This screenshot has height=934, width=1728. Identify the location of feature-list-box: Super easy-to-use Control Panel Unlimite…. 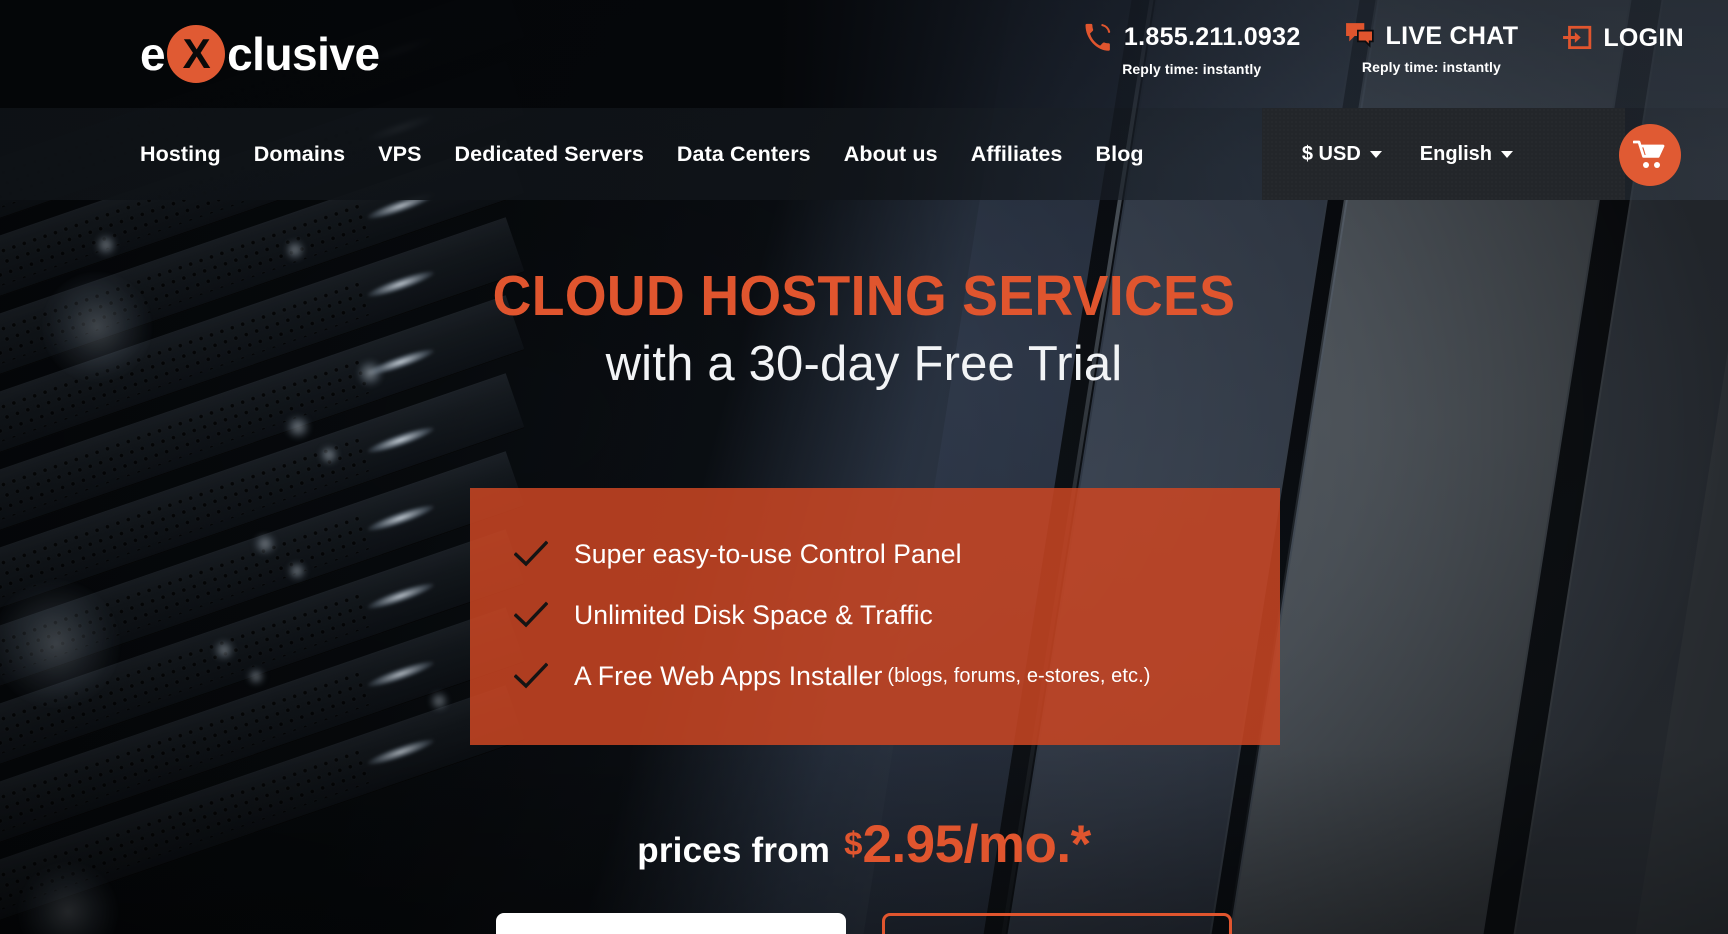
(875, 616).